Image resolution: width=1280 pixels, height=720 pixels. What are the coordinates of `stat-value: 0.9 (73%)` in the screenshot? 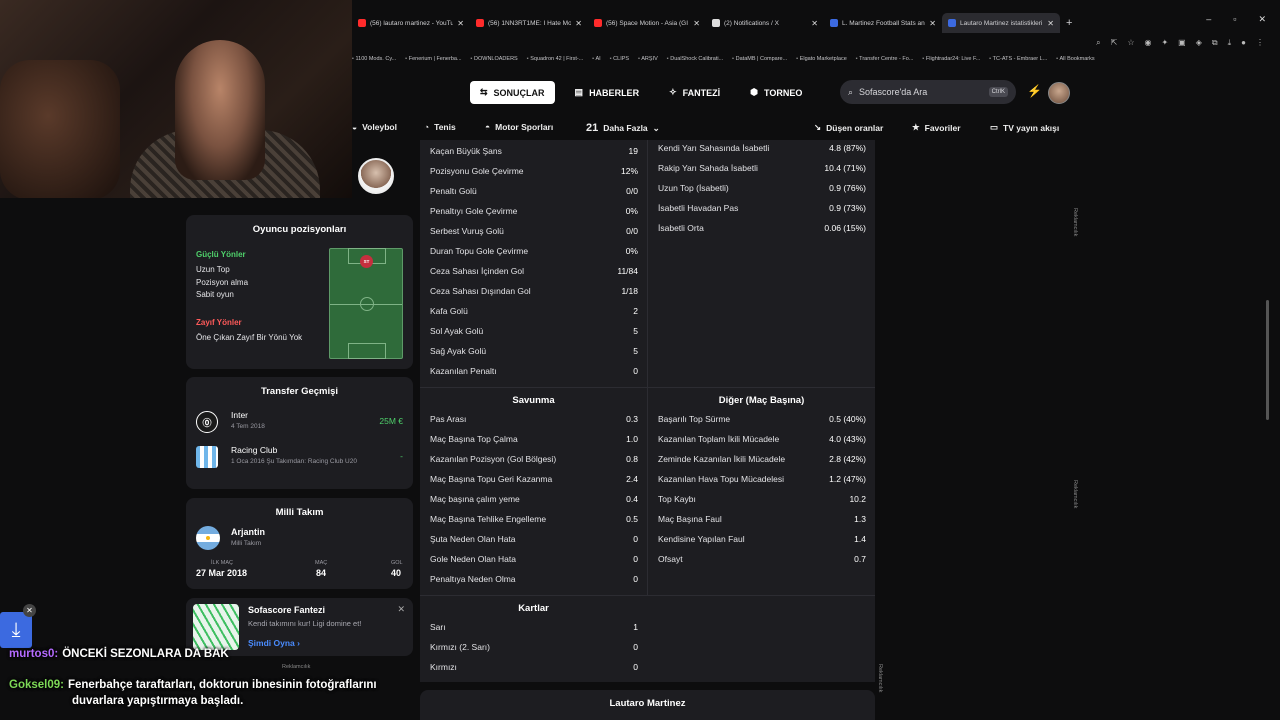 It's located at (847, 208).